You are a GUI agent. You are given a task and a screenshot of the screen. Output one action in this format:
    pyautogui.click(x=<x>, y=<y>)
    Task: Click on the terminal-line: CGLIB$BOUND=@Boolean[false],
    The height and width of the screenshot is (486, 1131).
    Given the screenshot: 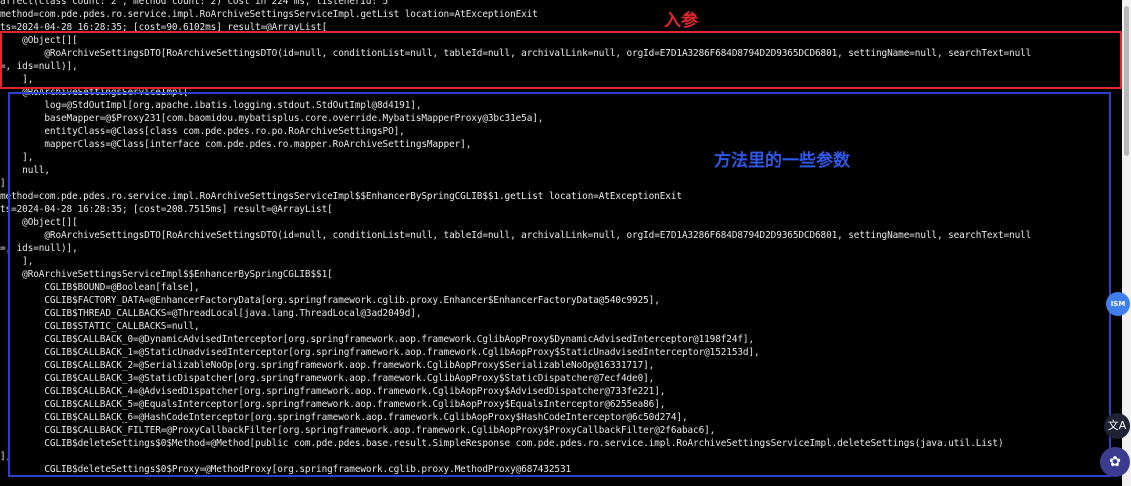 What is the action you would take?
    pyautogui.click(x=100, y=287)
    